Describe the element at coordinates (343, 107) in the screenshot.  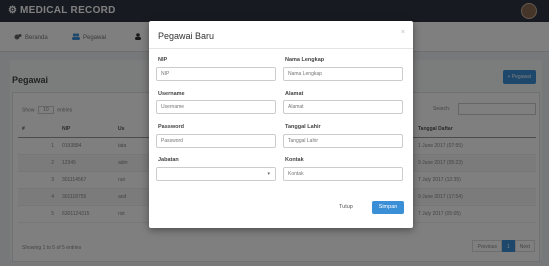
I see `alamat-input` at that location.